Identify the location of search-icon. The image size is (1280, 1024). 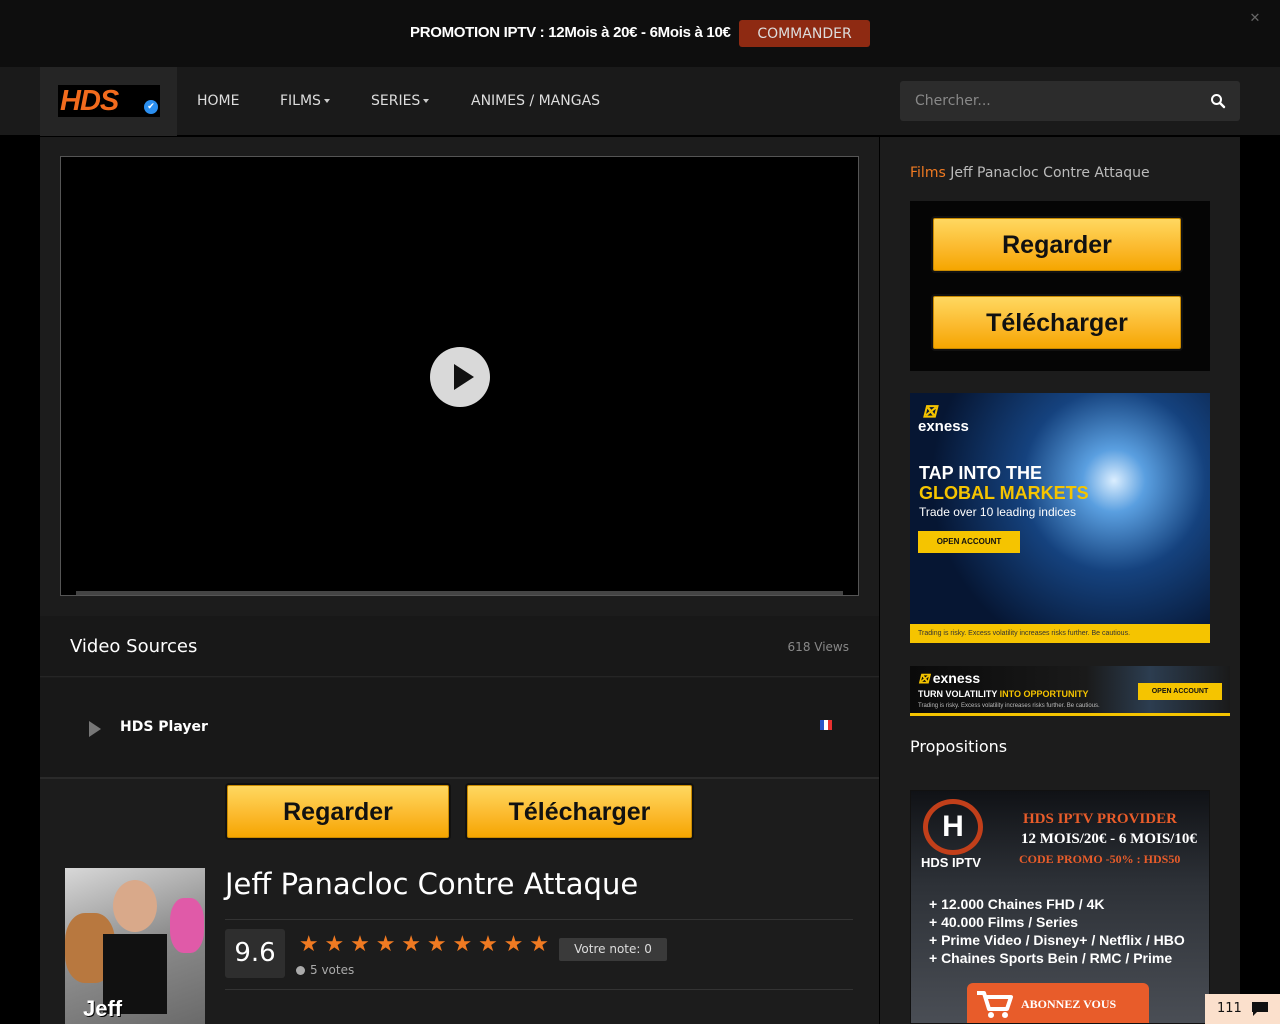
(1218, 101).